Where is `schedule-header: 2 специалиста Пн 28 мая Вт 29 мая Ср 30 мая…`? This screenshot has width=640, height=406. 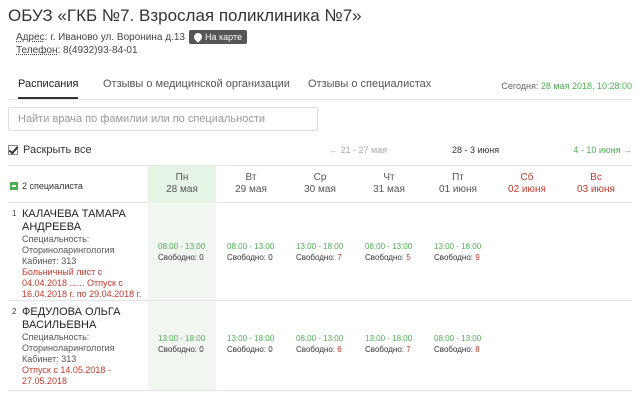 schedule-header: 2 специалиста Пн 28 мая Вт 29 мая Ср 30 мая… is located at coordinates (320, 184).